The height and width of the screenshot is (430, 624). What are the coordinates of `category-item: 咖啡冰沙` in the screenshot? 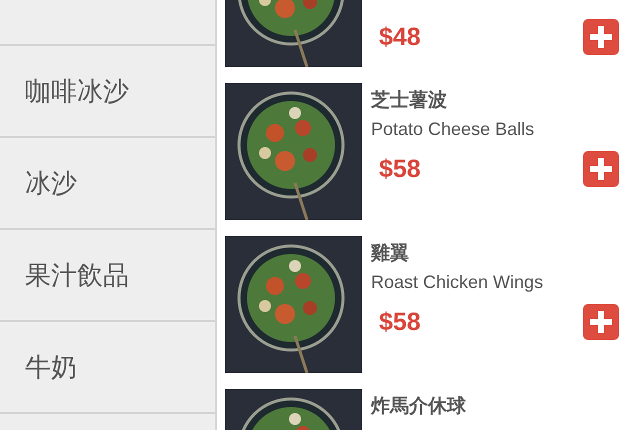 It's located at (107, 92).